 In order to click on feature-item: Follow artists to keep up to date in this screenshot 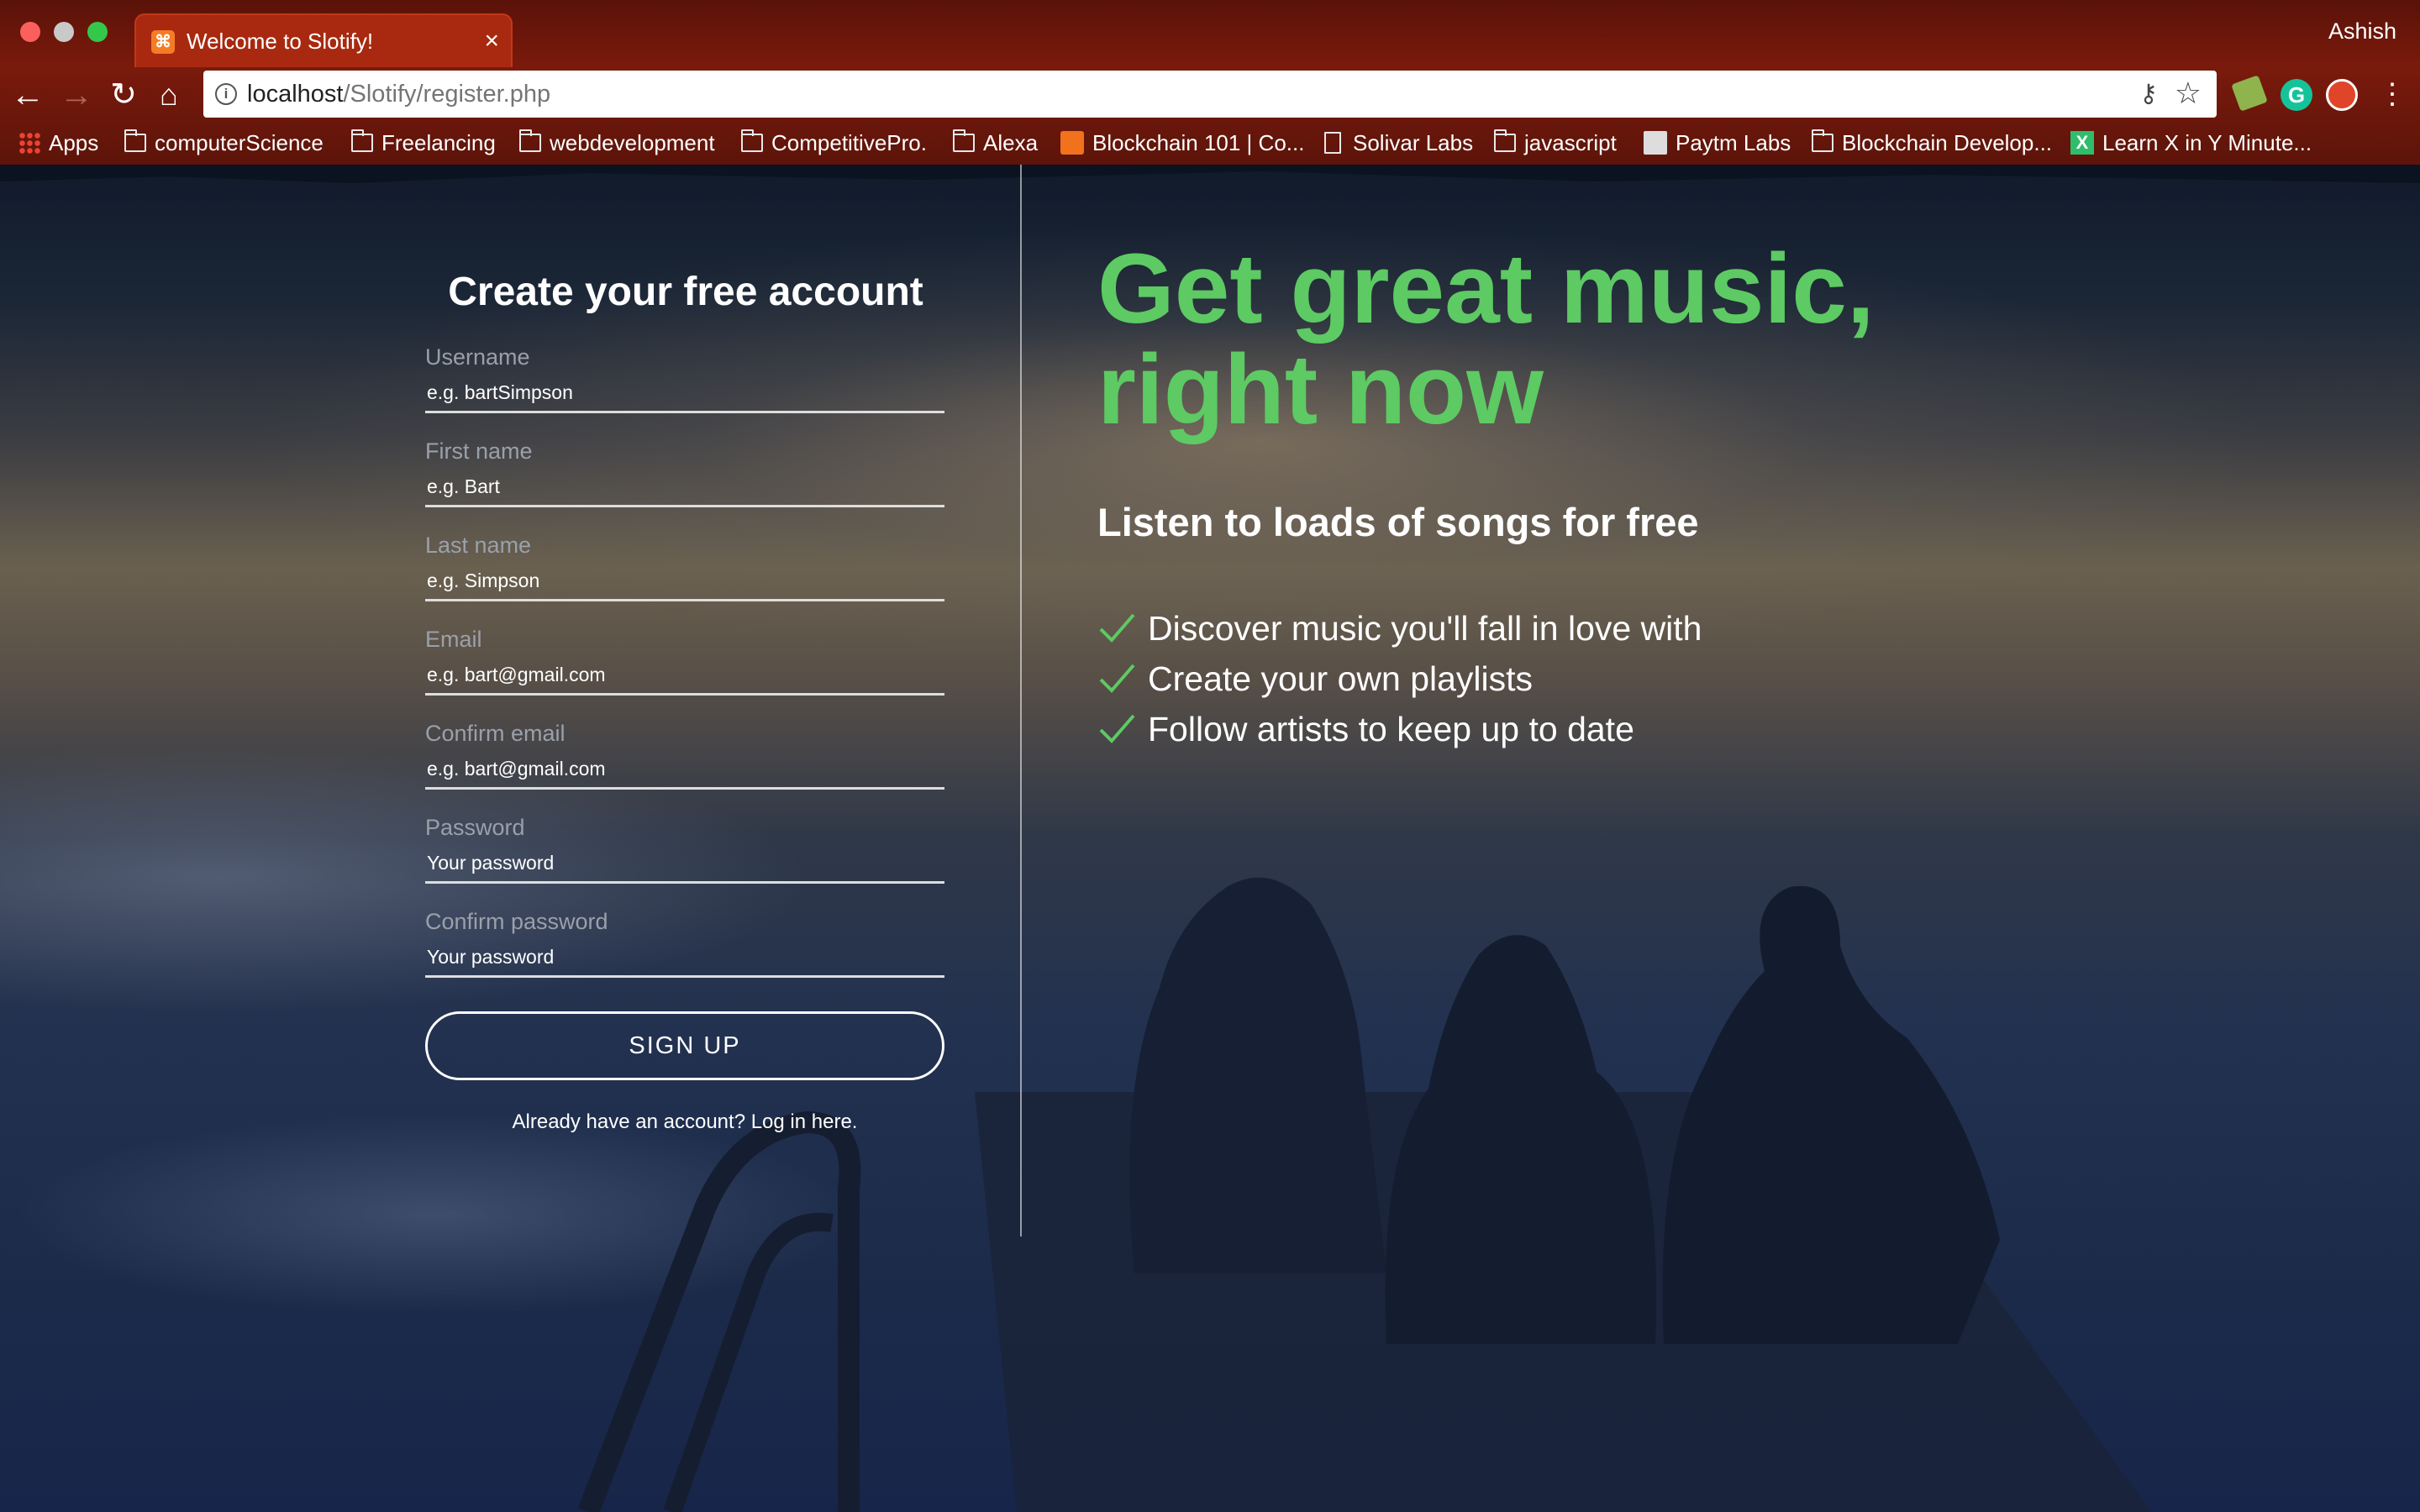, I will do `click(1399, 729)`.